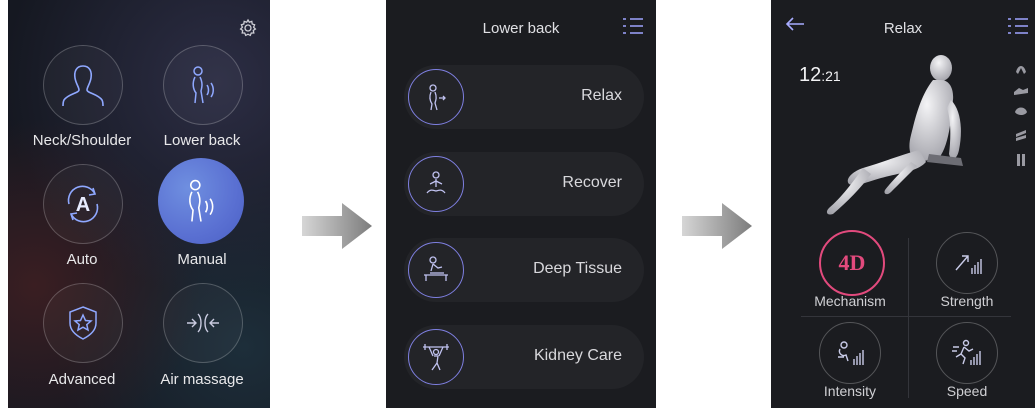 The width and height of the screenshot is (1035, 408). Describe the element at coordinates (524, 184) in the screenshot. I see `program-recover: Recover` at that location.